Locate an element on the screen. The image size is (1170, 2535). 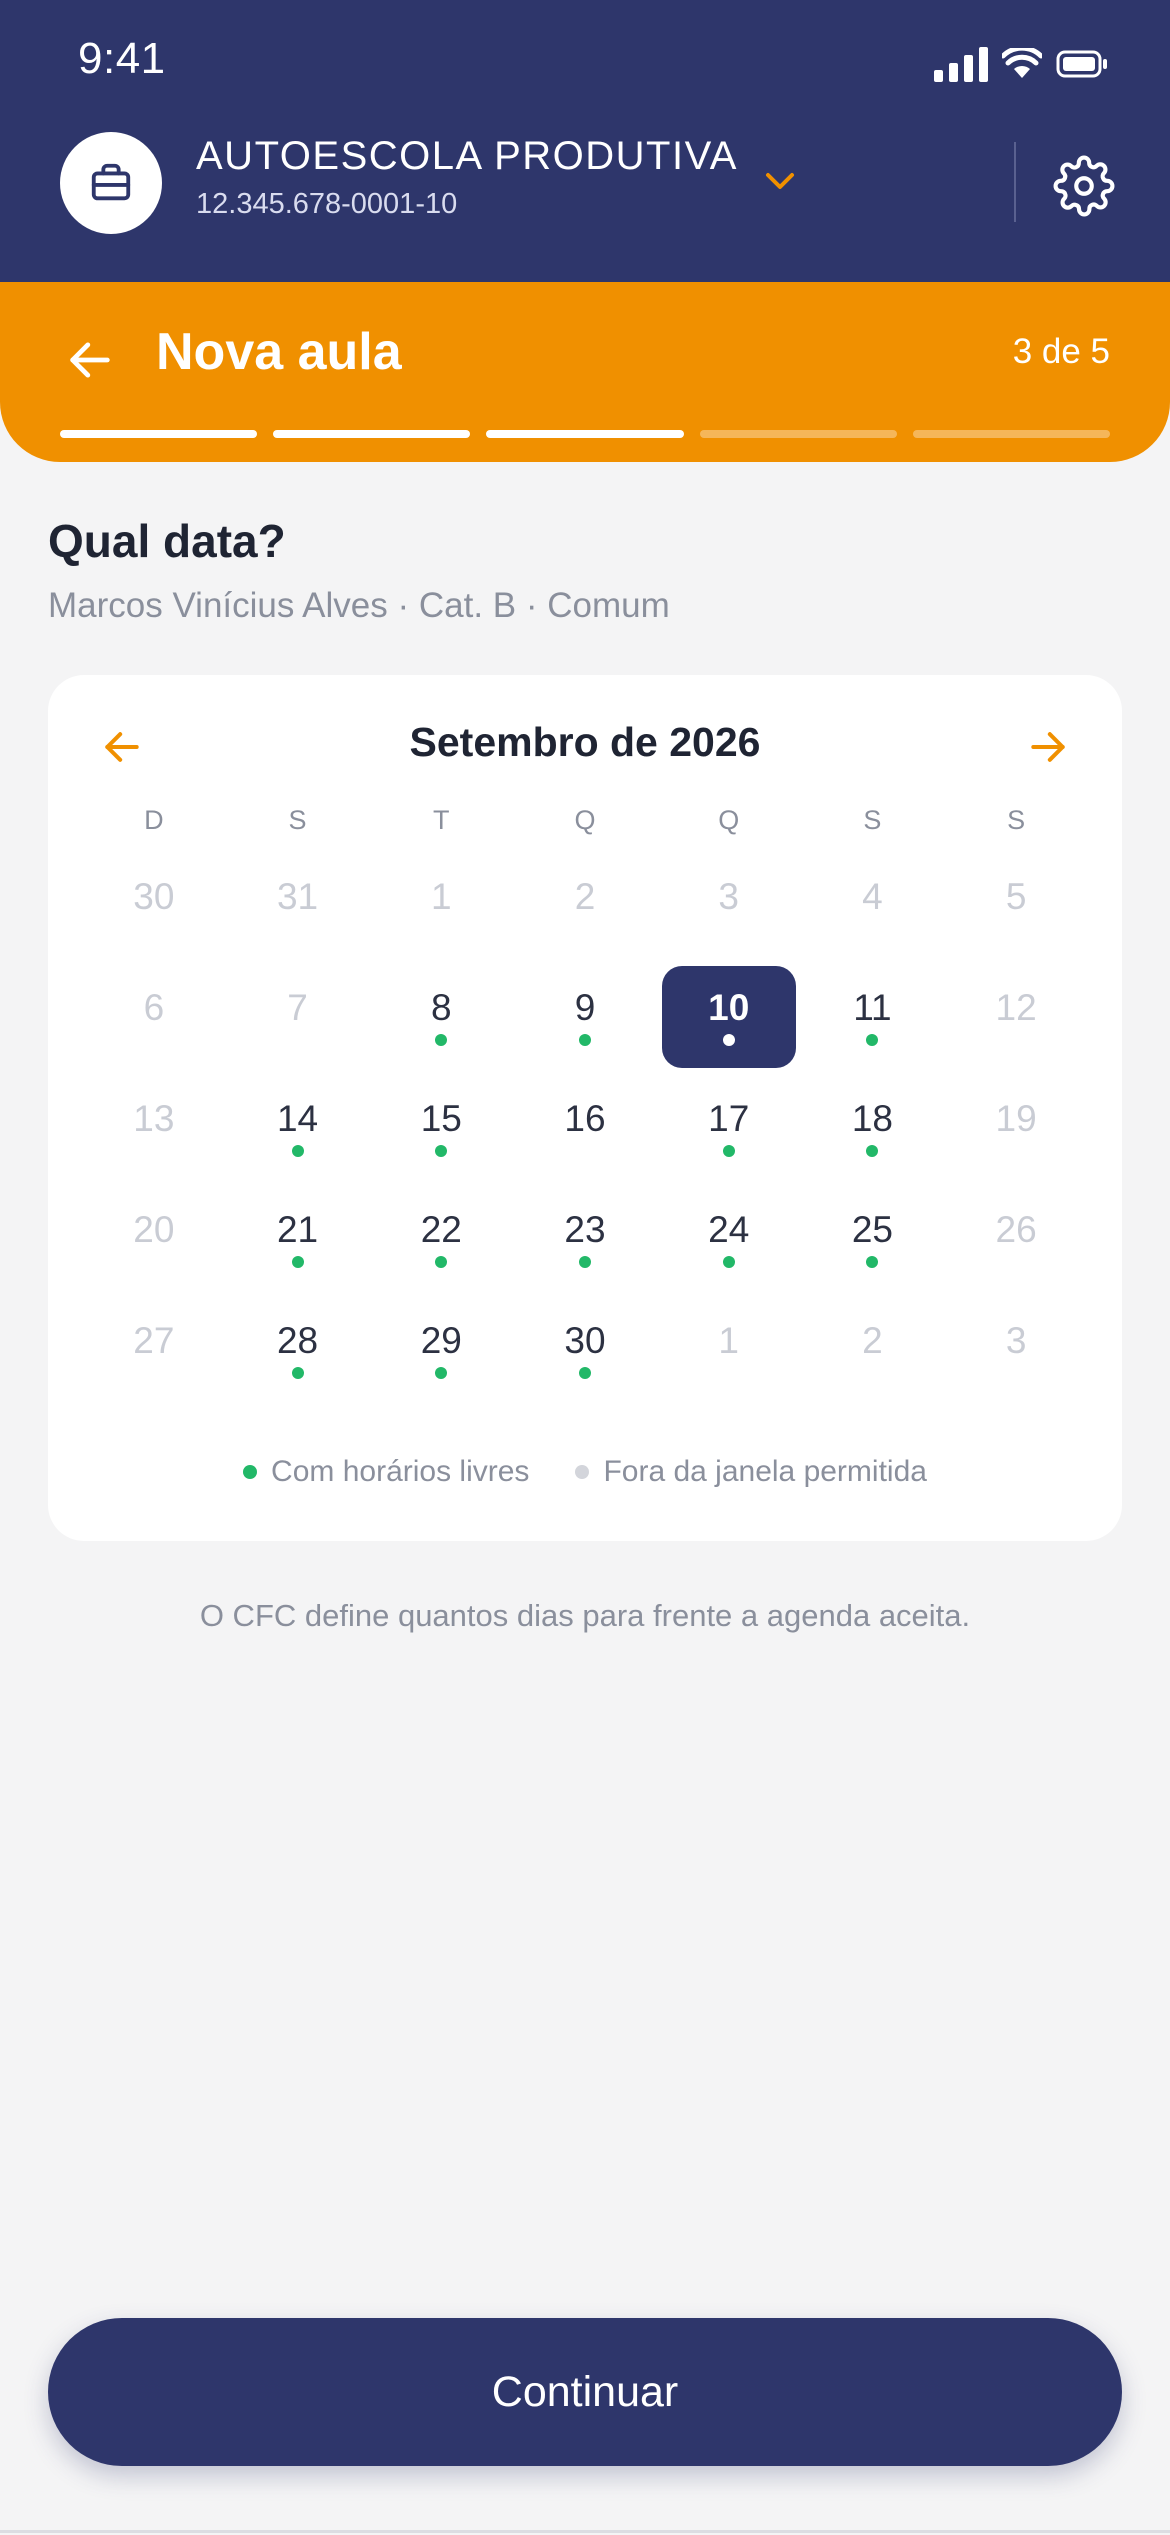
calendar-day-selected: 10 is located at coordinates (729, 1013).